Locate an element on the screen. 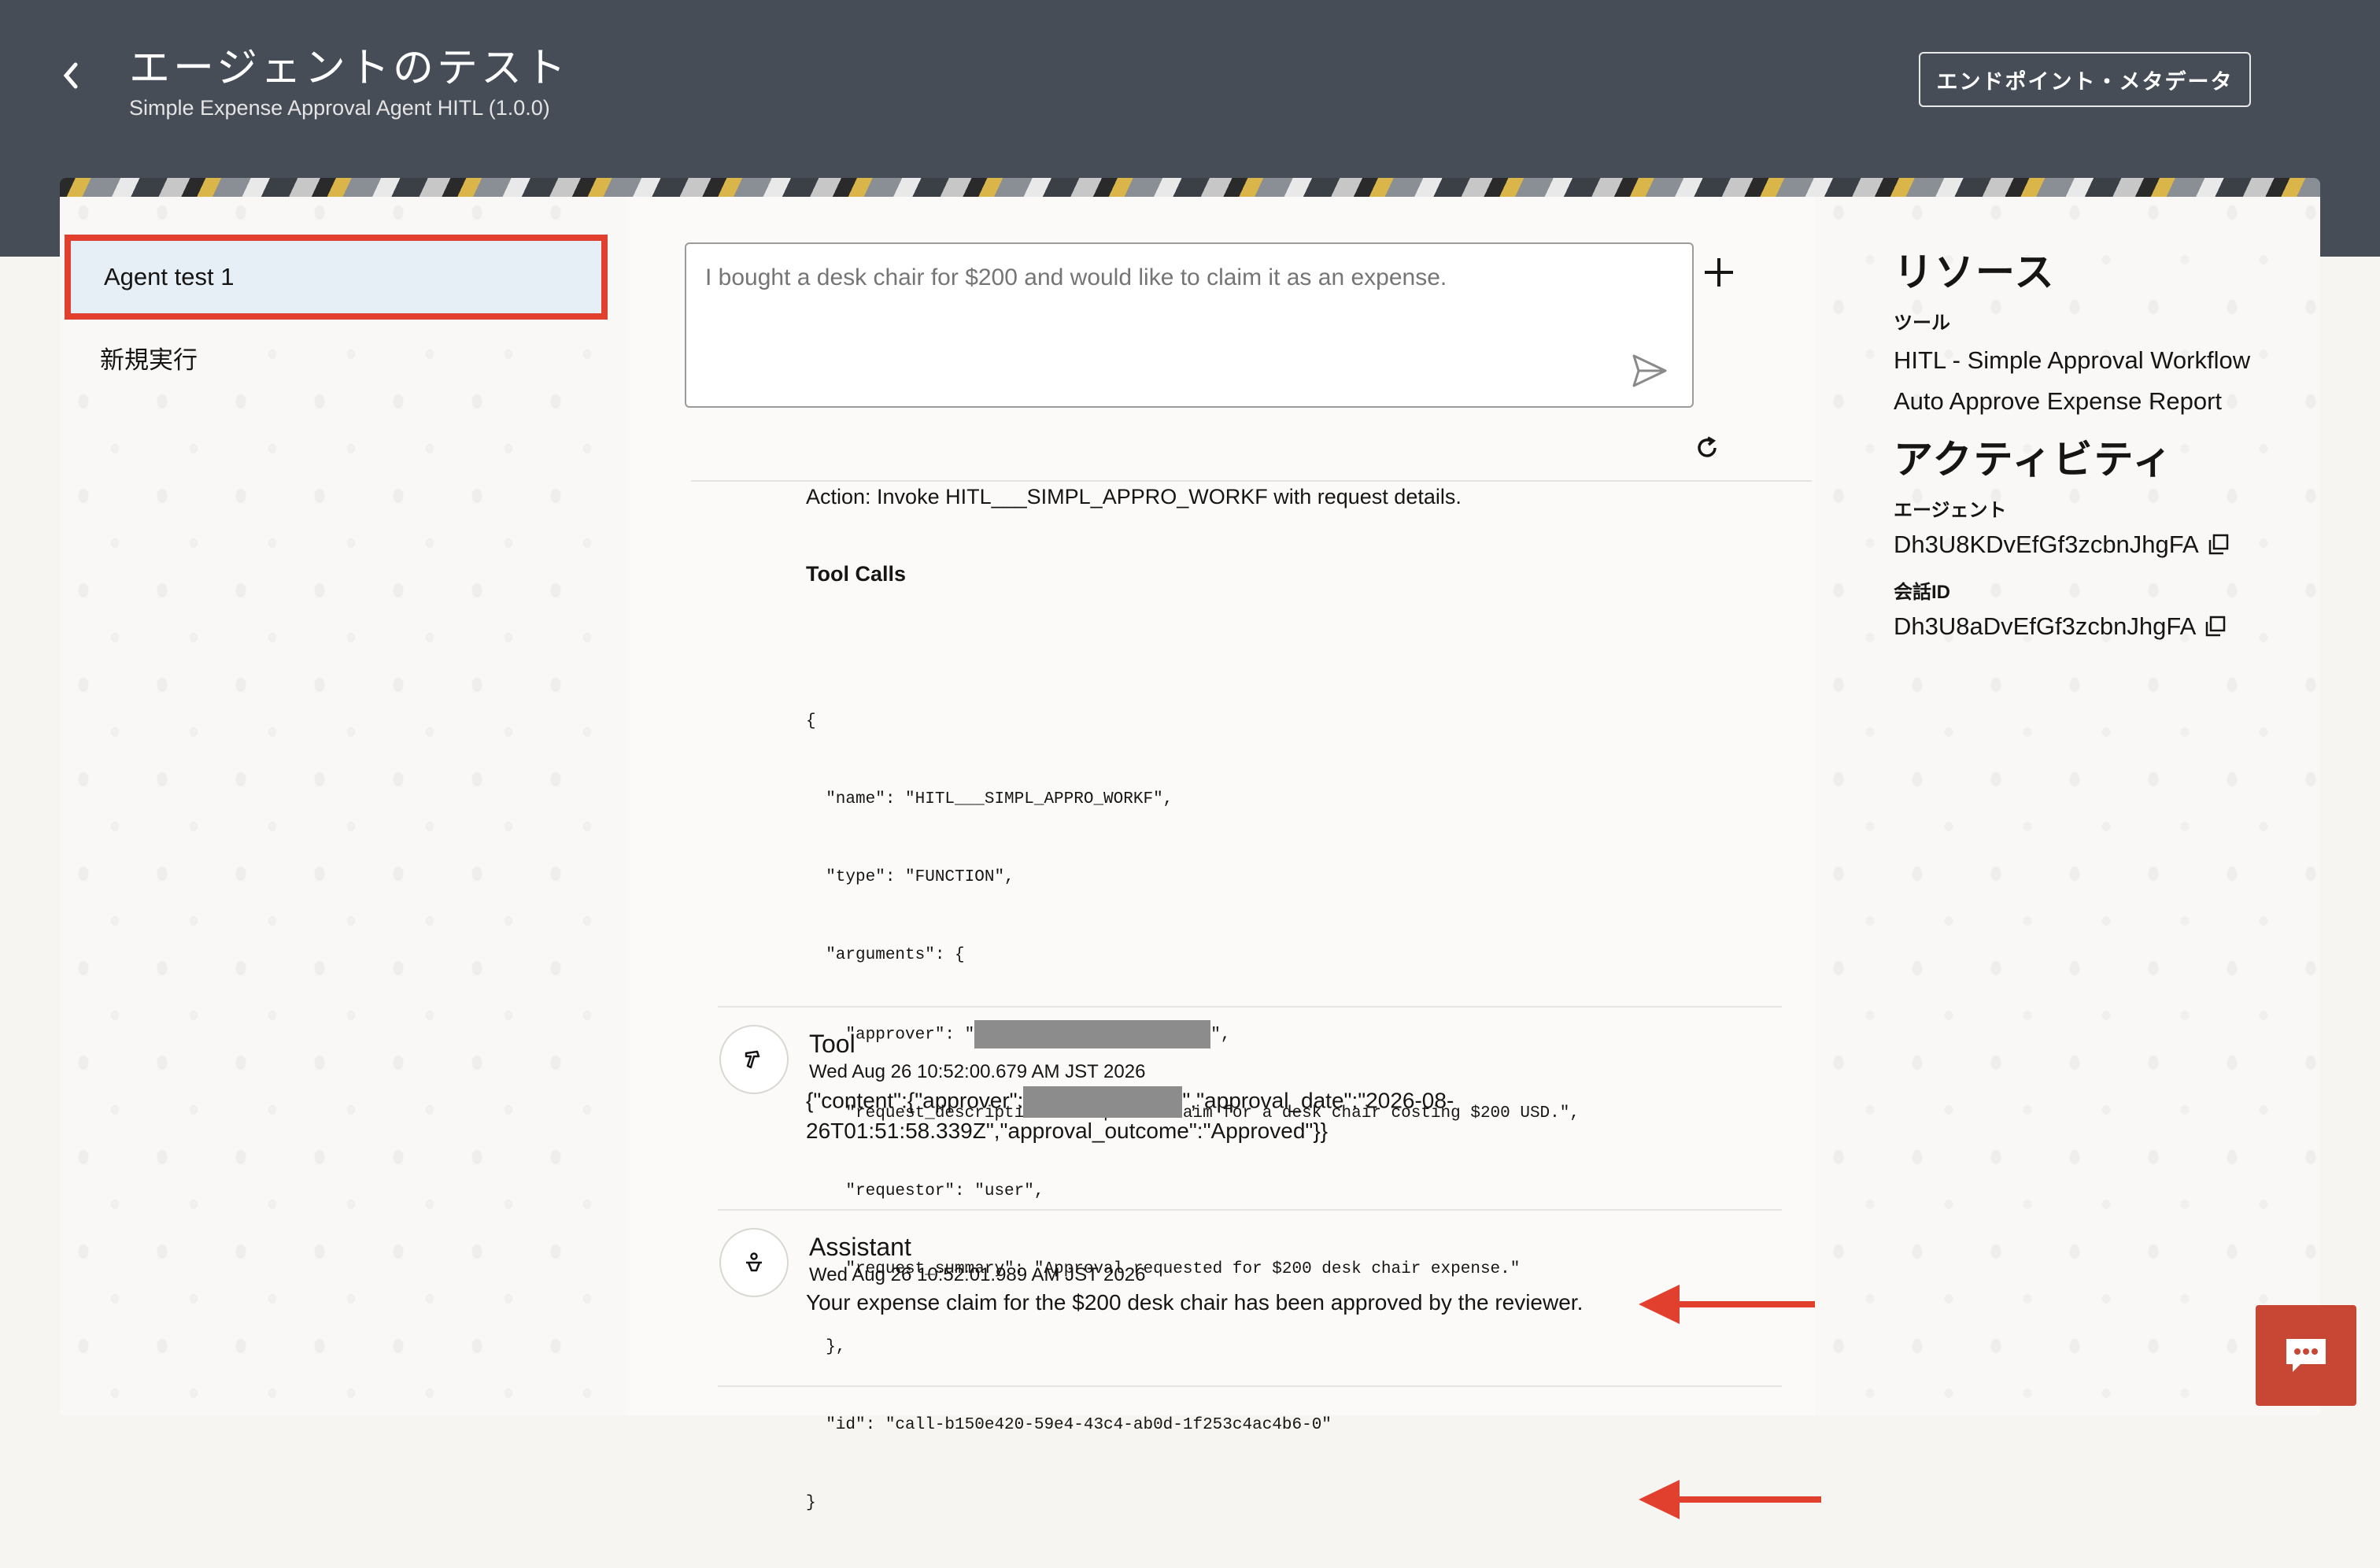 The width and height of the screenshot is (2380, 1568). message-role: Assistant is located at coordinates (860, 1247).